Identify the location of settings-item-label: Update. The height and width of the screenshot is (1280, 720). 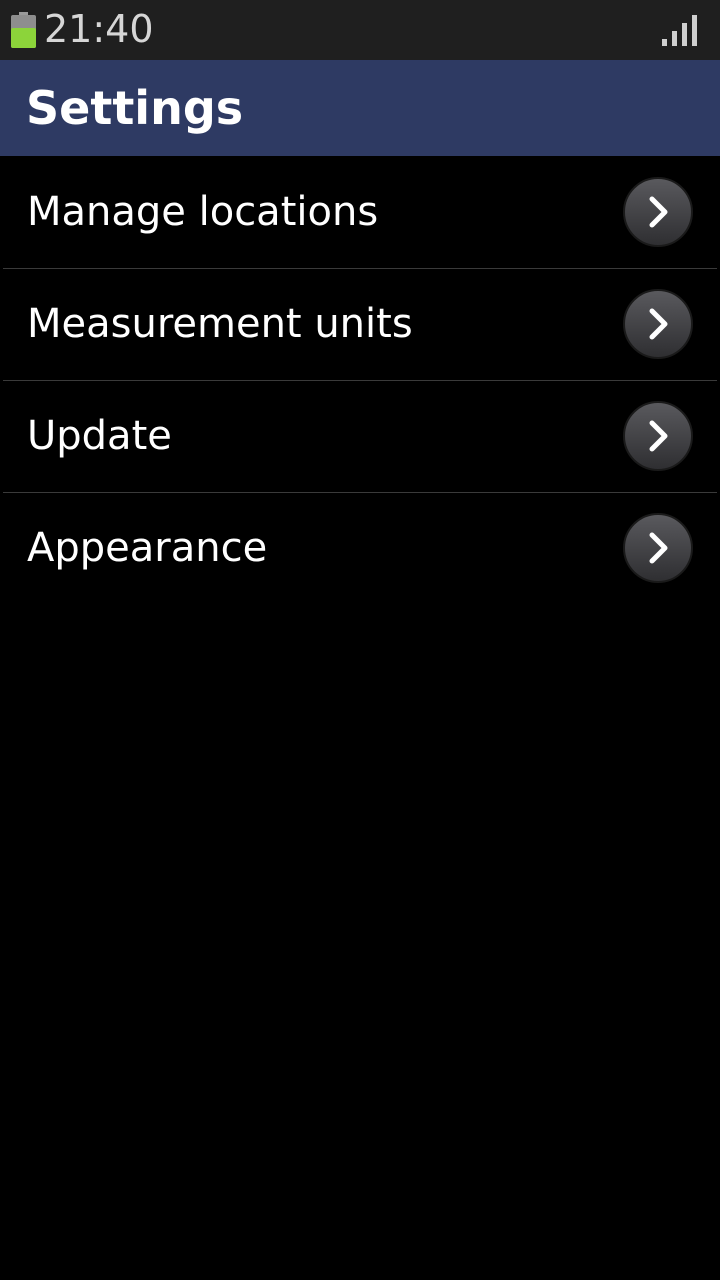
(99, 436).